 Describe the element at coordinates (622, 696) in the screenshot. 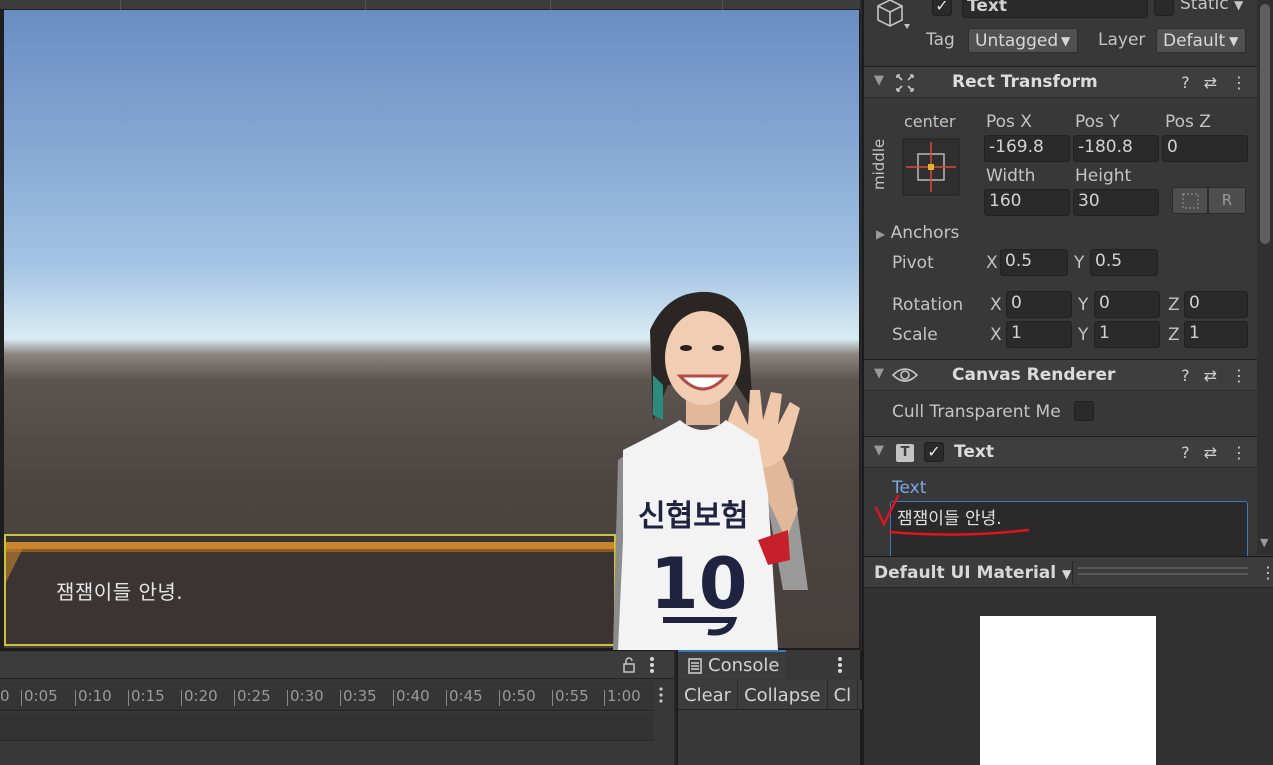

I see `ruler-tick: 1:00` at that location.